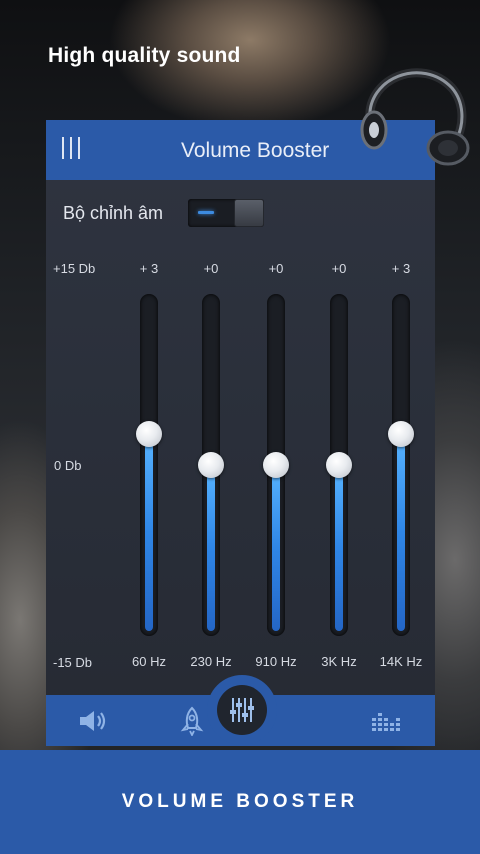 The image size is (480, 854). Describe the element at coordinates (386, 720) in the screenshot. I see `visualizer-bars-icon` at that location.